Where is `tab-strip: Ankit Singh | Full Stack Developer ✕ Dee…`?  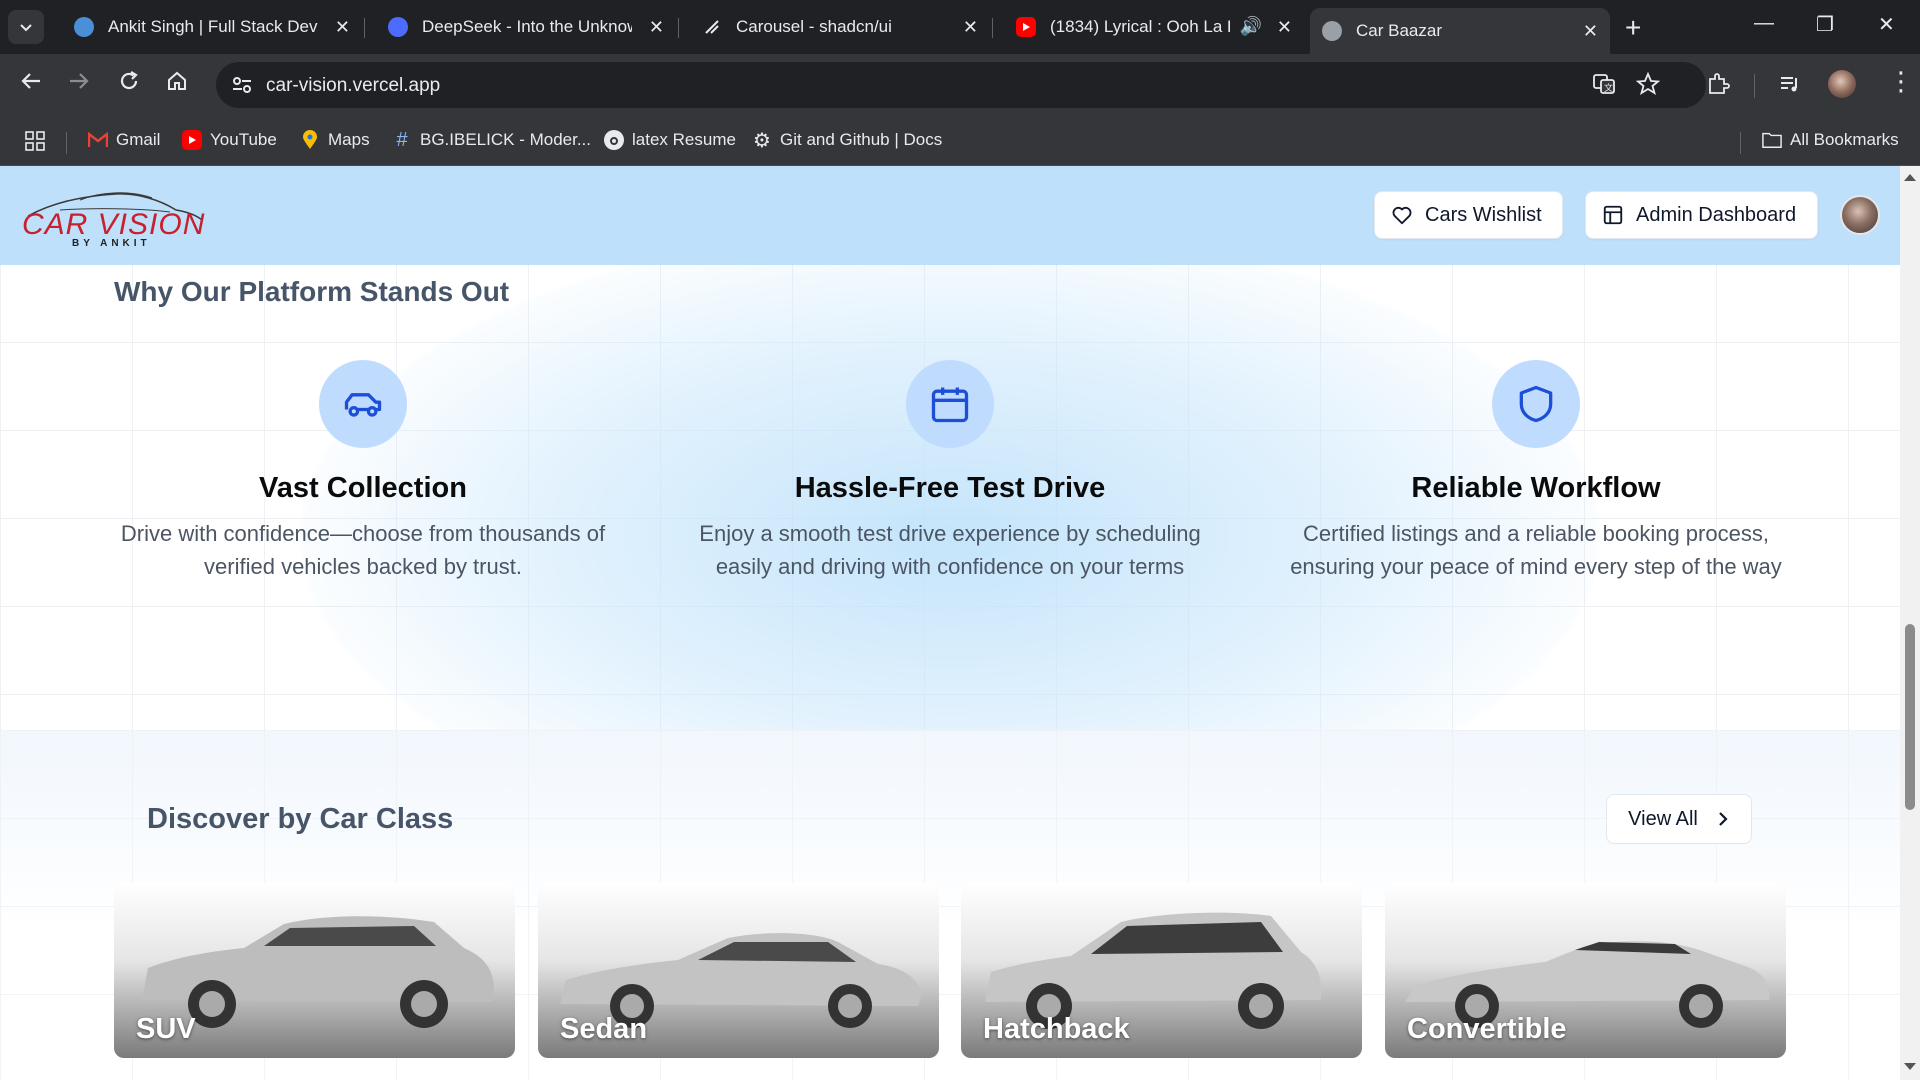
tab-strip: Ankit Singh | Full Stack Developer ✕ Dee… is located at coordinates (960, 27).